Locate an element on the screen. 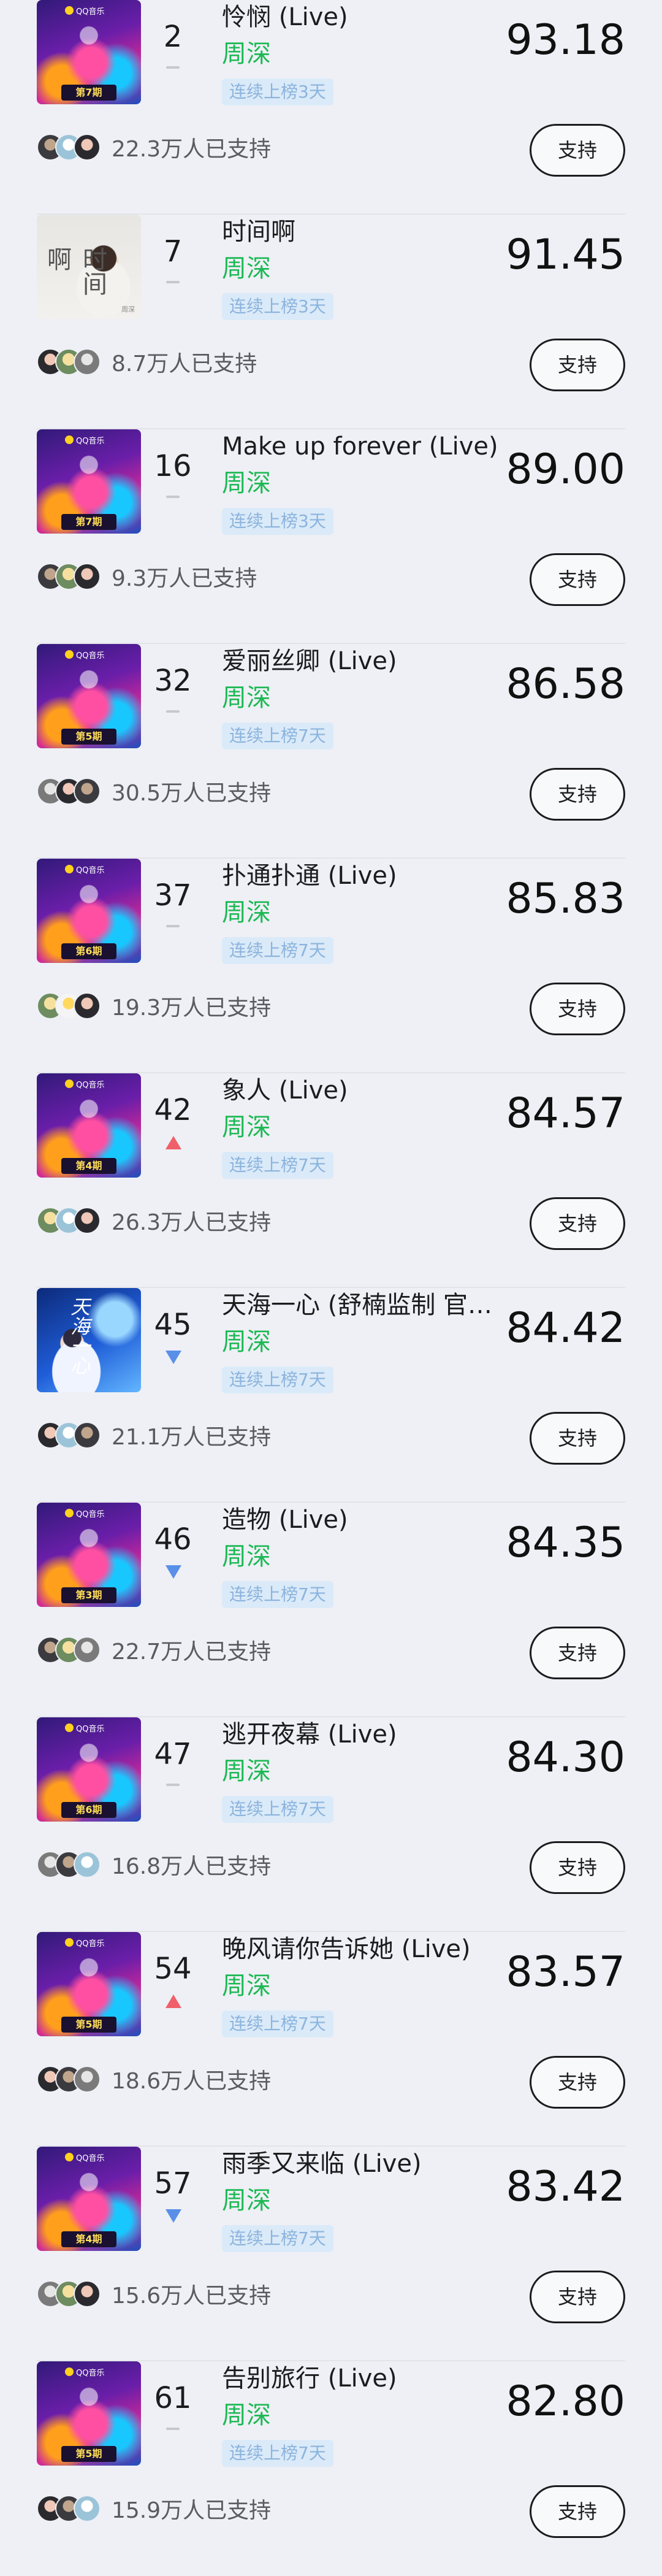 The height and width of the screenshot is (2576, 662). song-title: 时间啊 is located at coordinates (366, 232).